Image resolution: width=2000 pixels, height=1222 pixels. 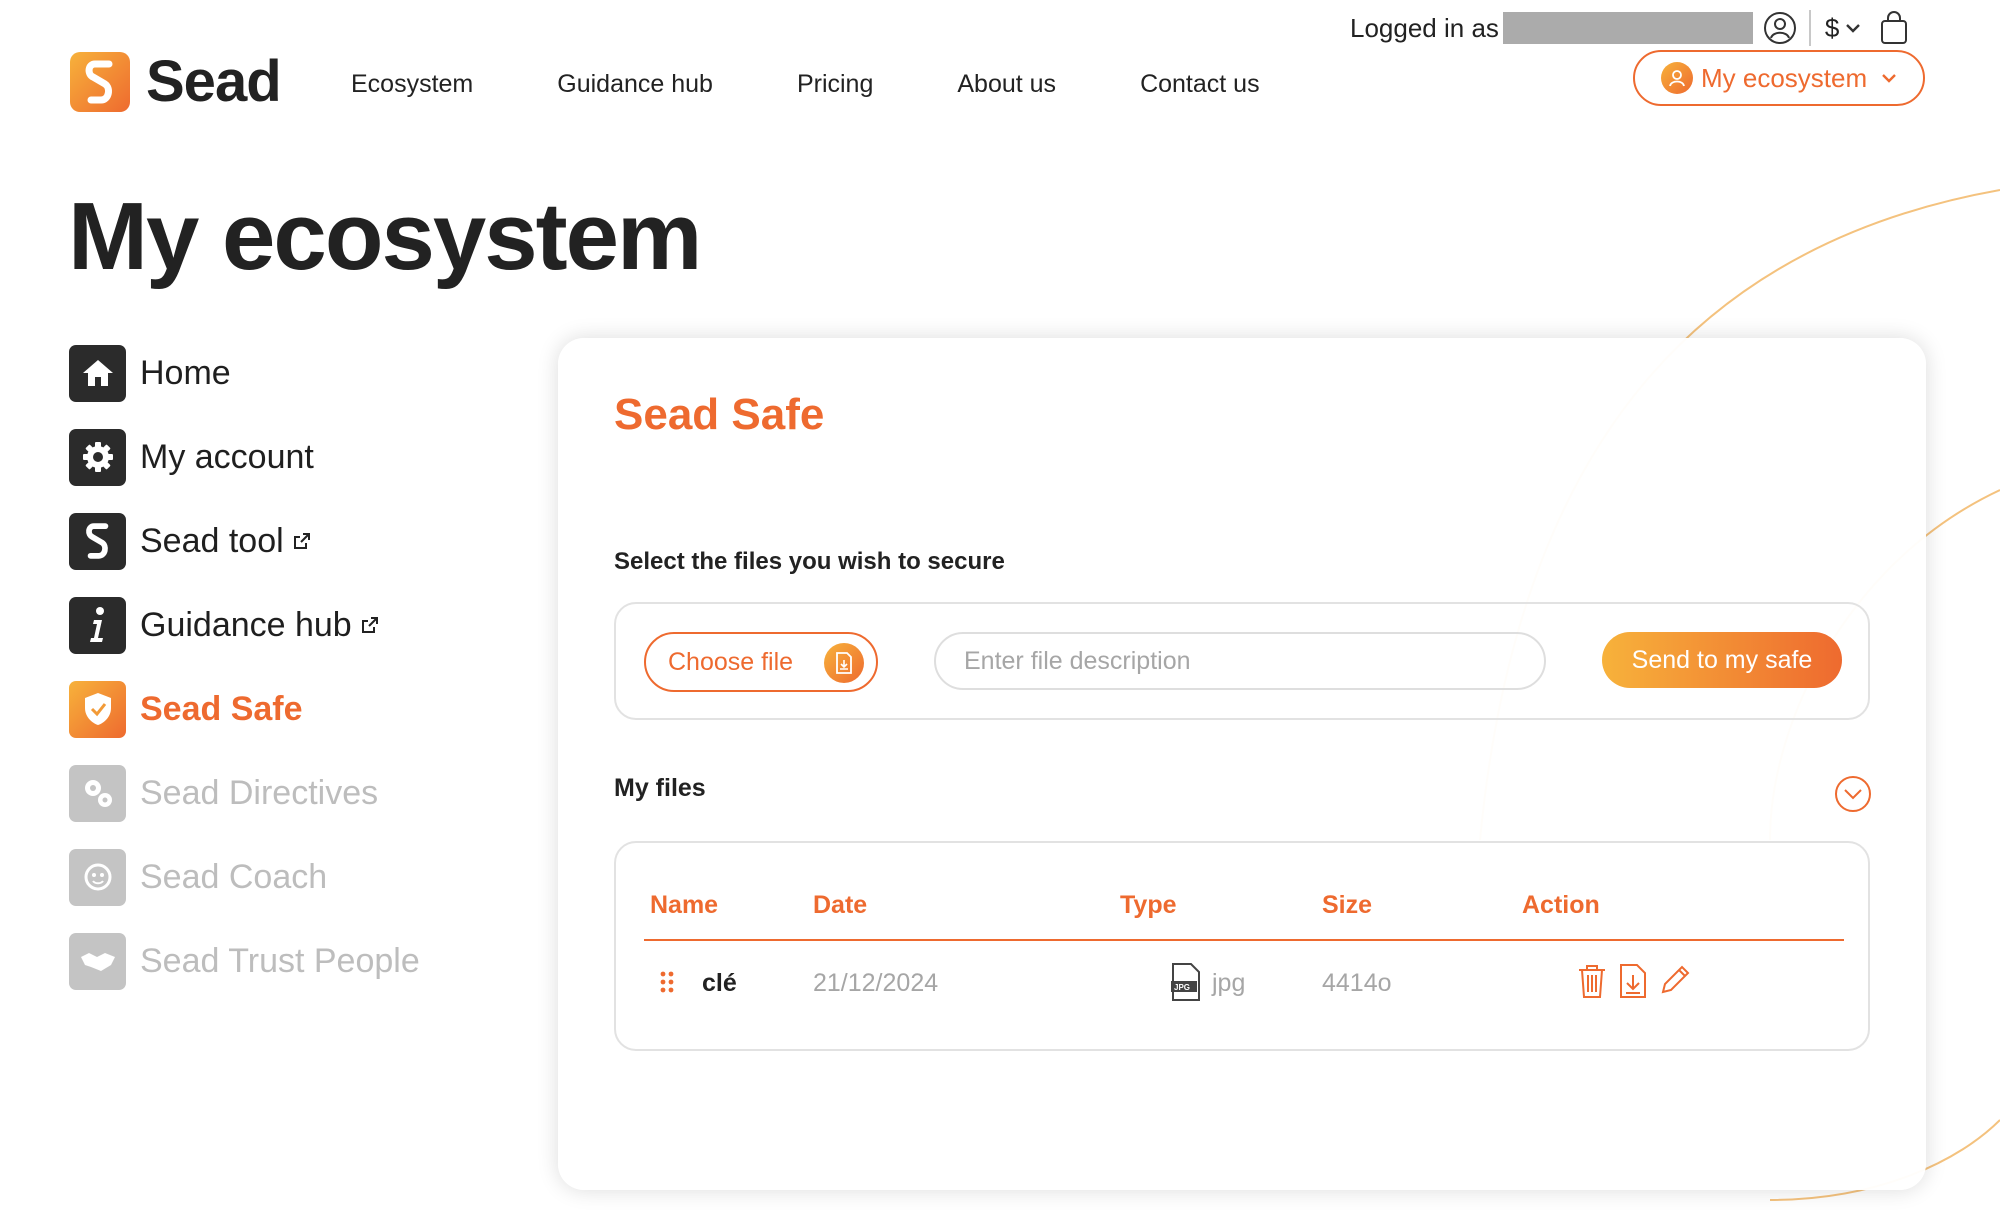 I want to click on sidebar-item-label: Sead Directives, so click(x=259, y=792).